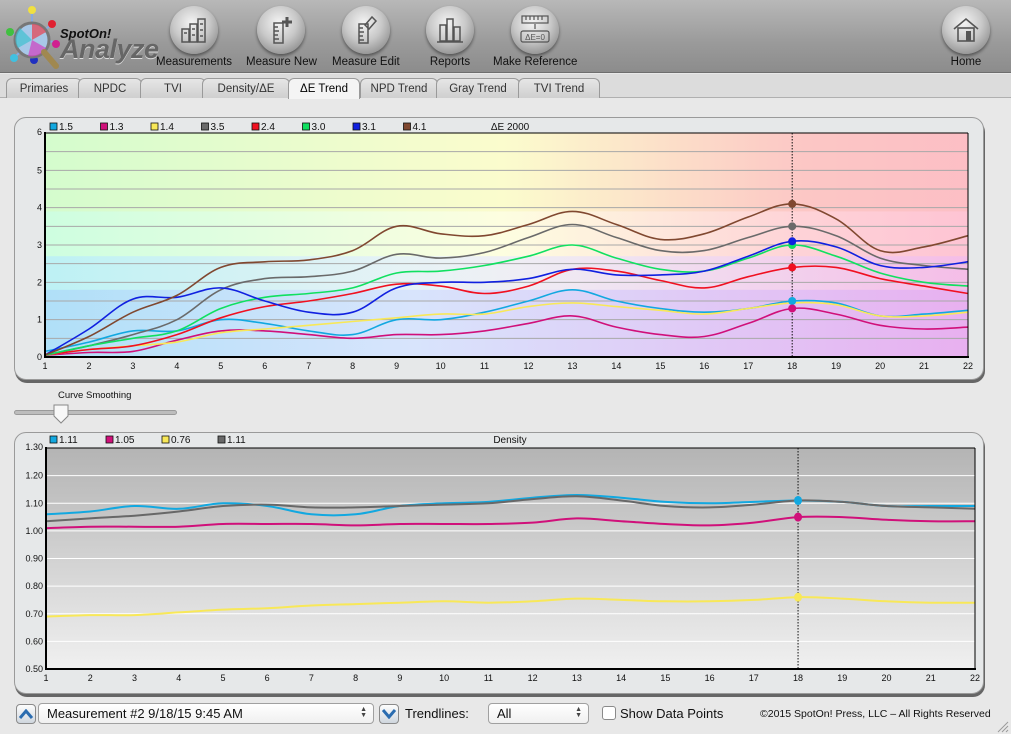  I want to click on measurement-select: Measurement #2 9/18/15 9:45 AM ▲ ▼, so click(206, 713).